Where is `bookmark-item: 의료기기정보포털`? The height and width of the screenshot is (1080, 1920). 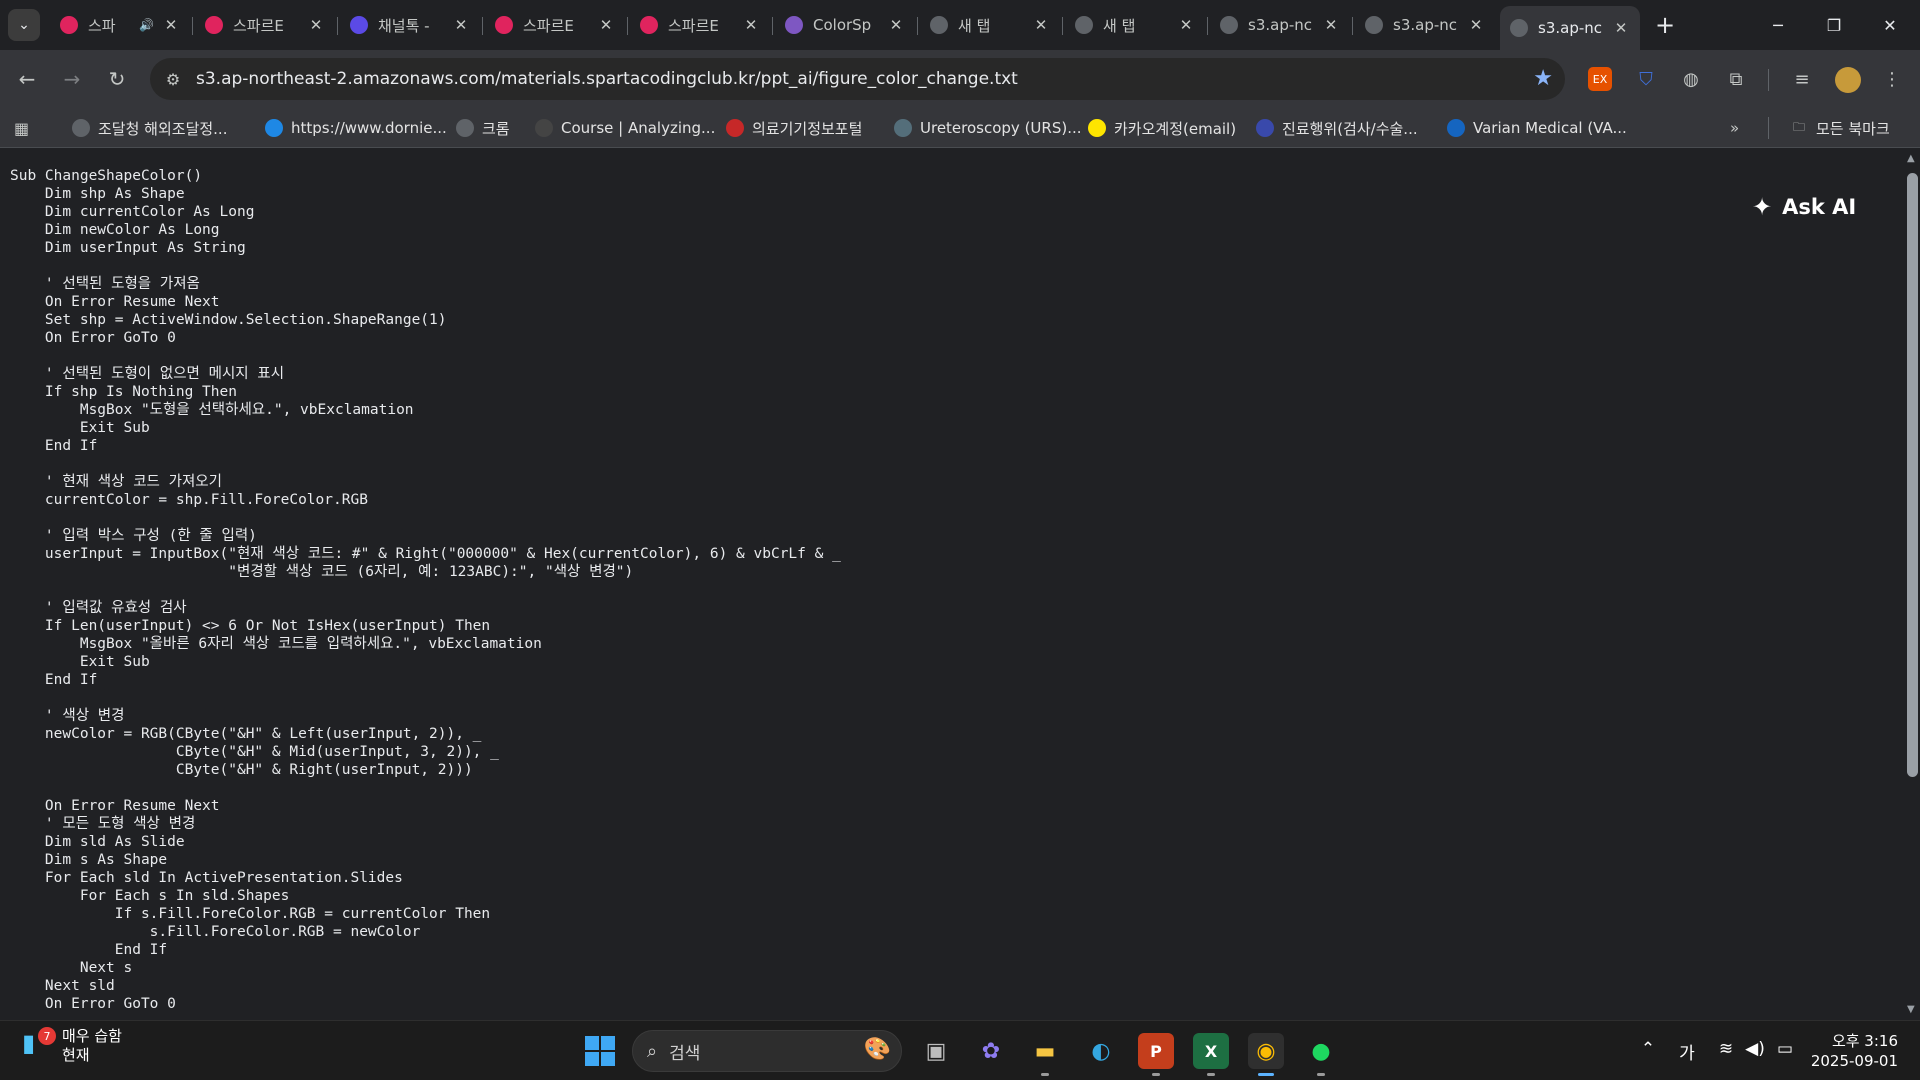
bookmark-item: 의료기기정보포털 is located at coordinates (794, 128).